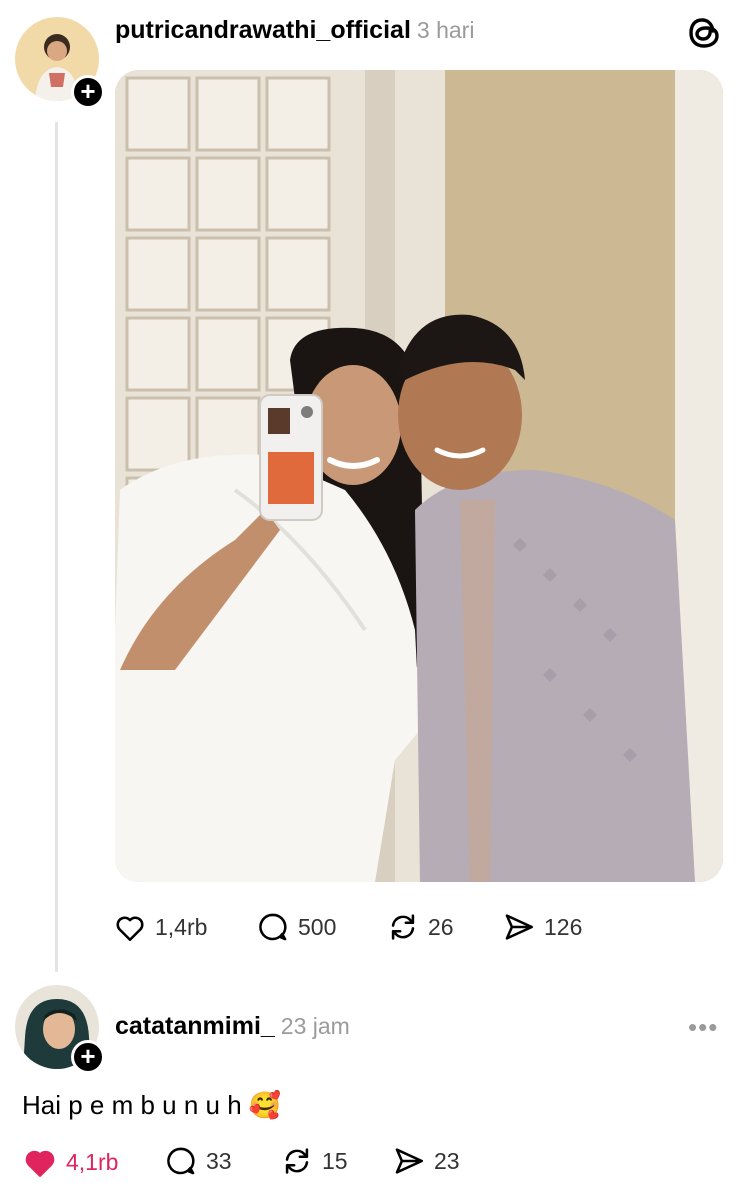 The height and width of the screenshot is (1200, 746). Describe the element at coordinates (314, 1161) in the screenshot. I see `reply-repost-button: 15` at that location.